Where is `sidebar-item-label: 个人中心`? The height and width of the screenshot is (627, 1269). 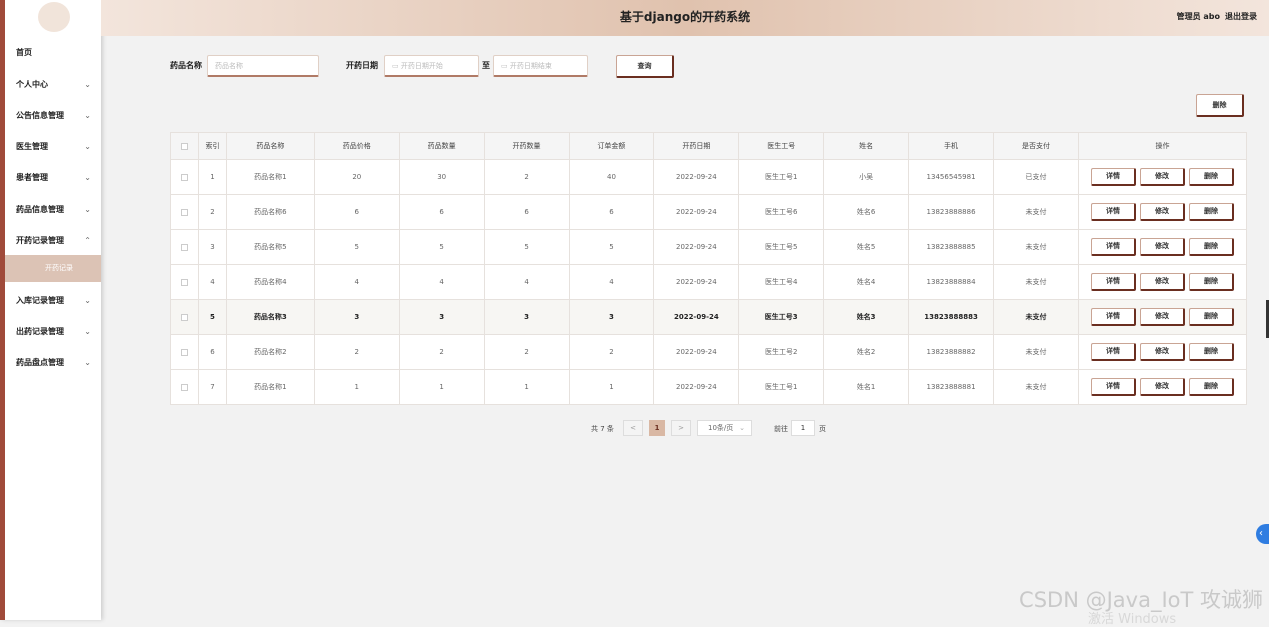 sidebar-item-label: 个人中心 is located at coordinates (32, 84).